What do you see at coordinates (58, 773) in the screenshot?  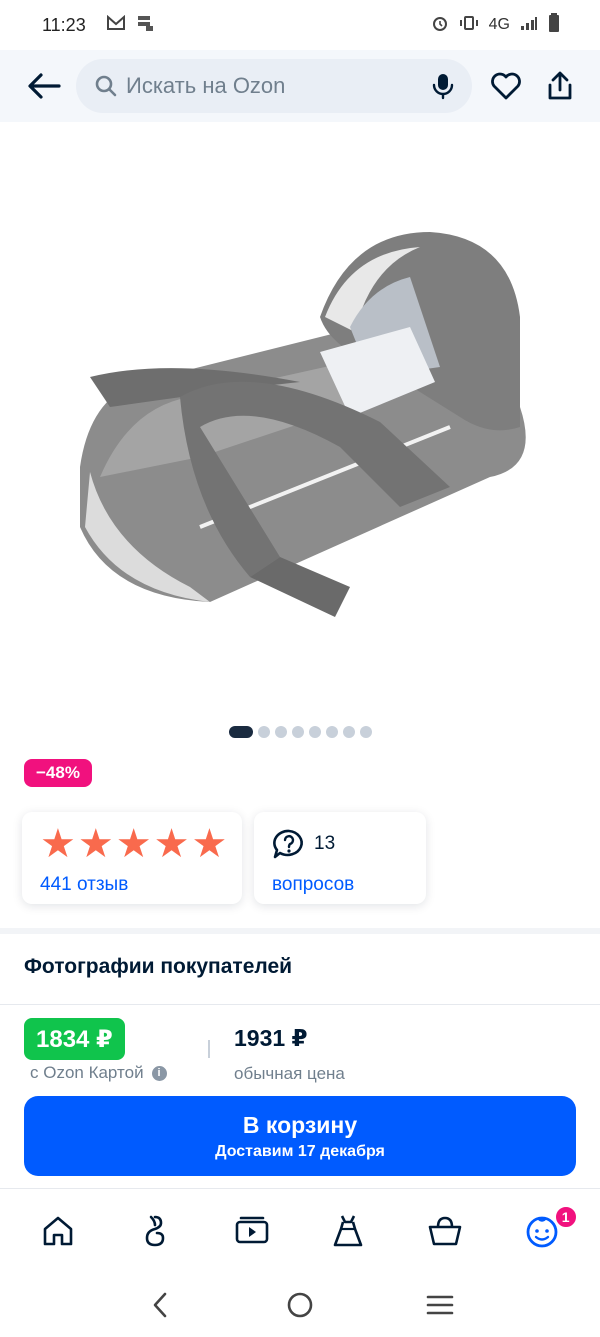 I see `discount-badge: −48%` at bounding box center [58, 773].